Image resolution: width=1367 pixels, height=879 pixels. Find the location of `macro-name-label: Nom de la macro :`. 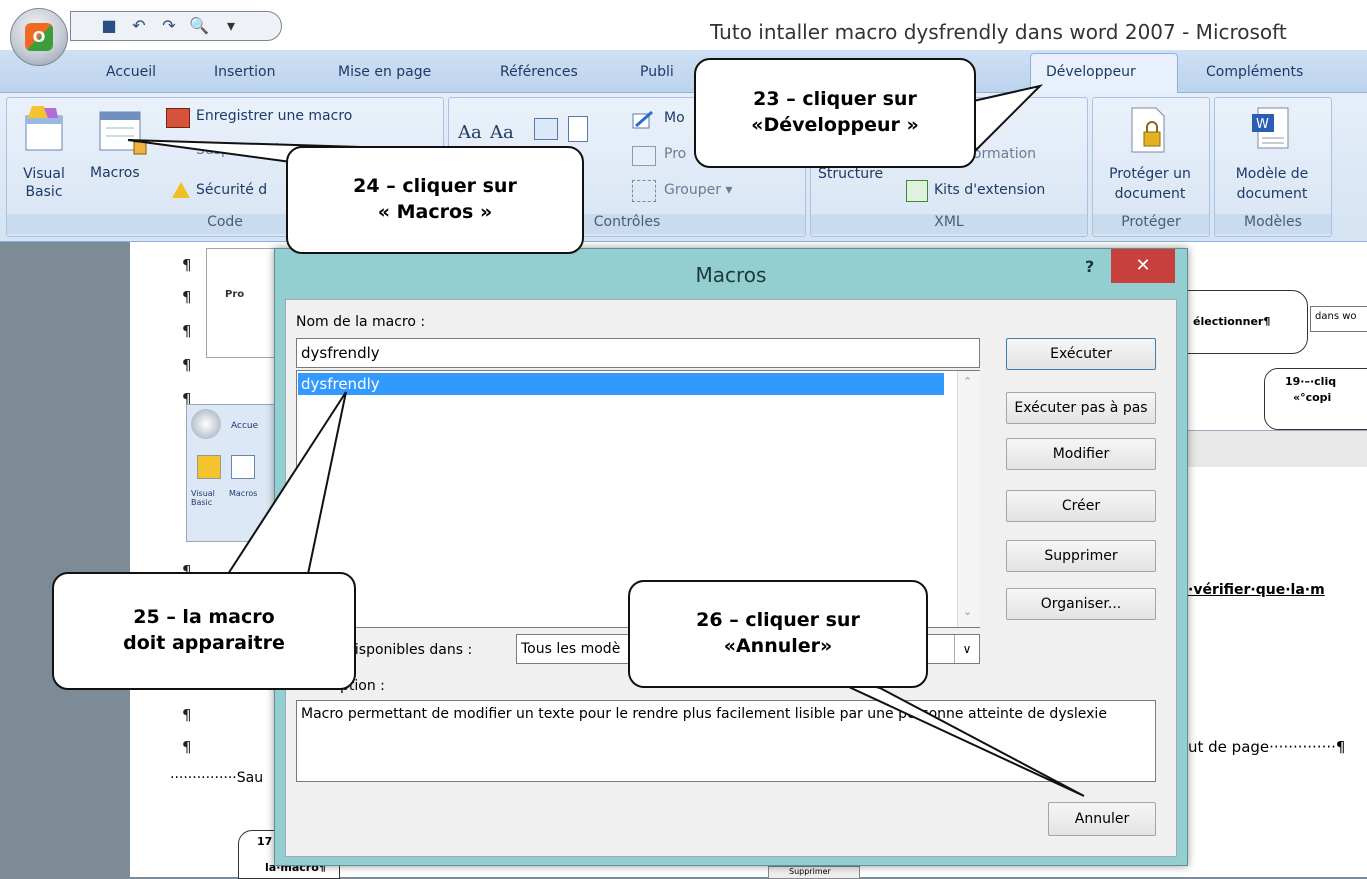

macro-name-label: Nom de la macro : is located at coordinates (361, 322).